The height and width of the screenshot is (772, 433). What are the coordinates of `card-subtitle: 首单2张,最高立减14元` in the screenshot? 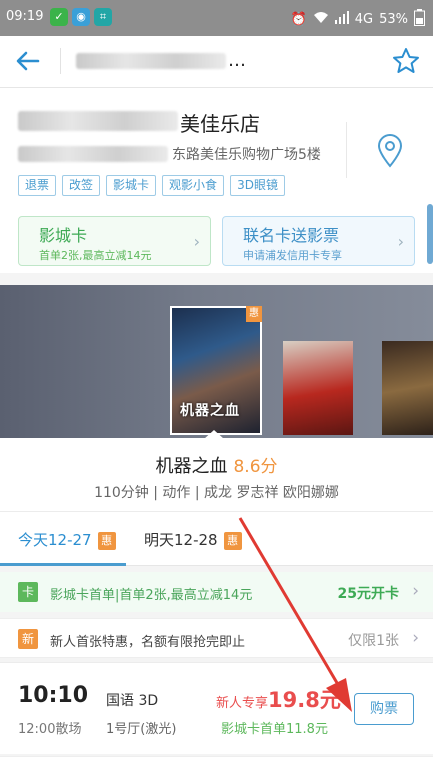 It's located at (95, 255).